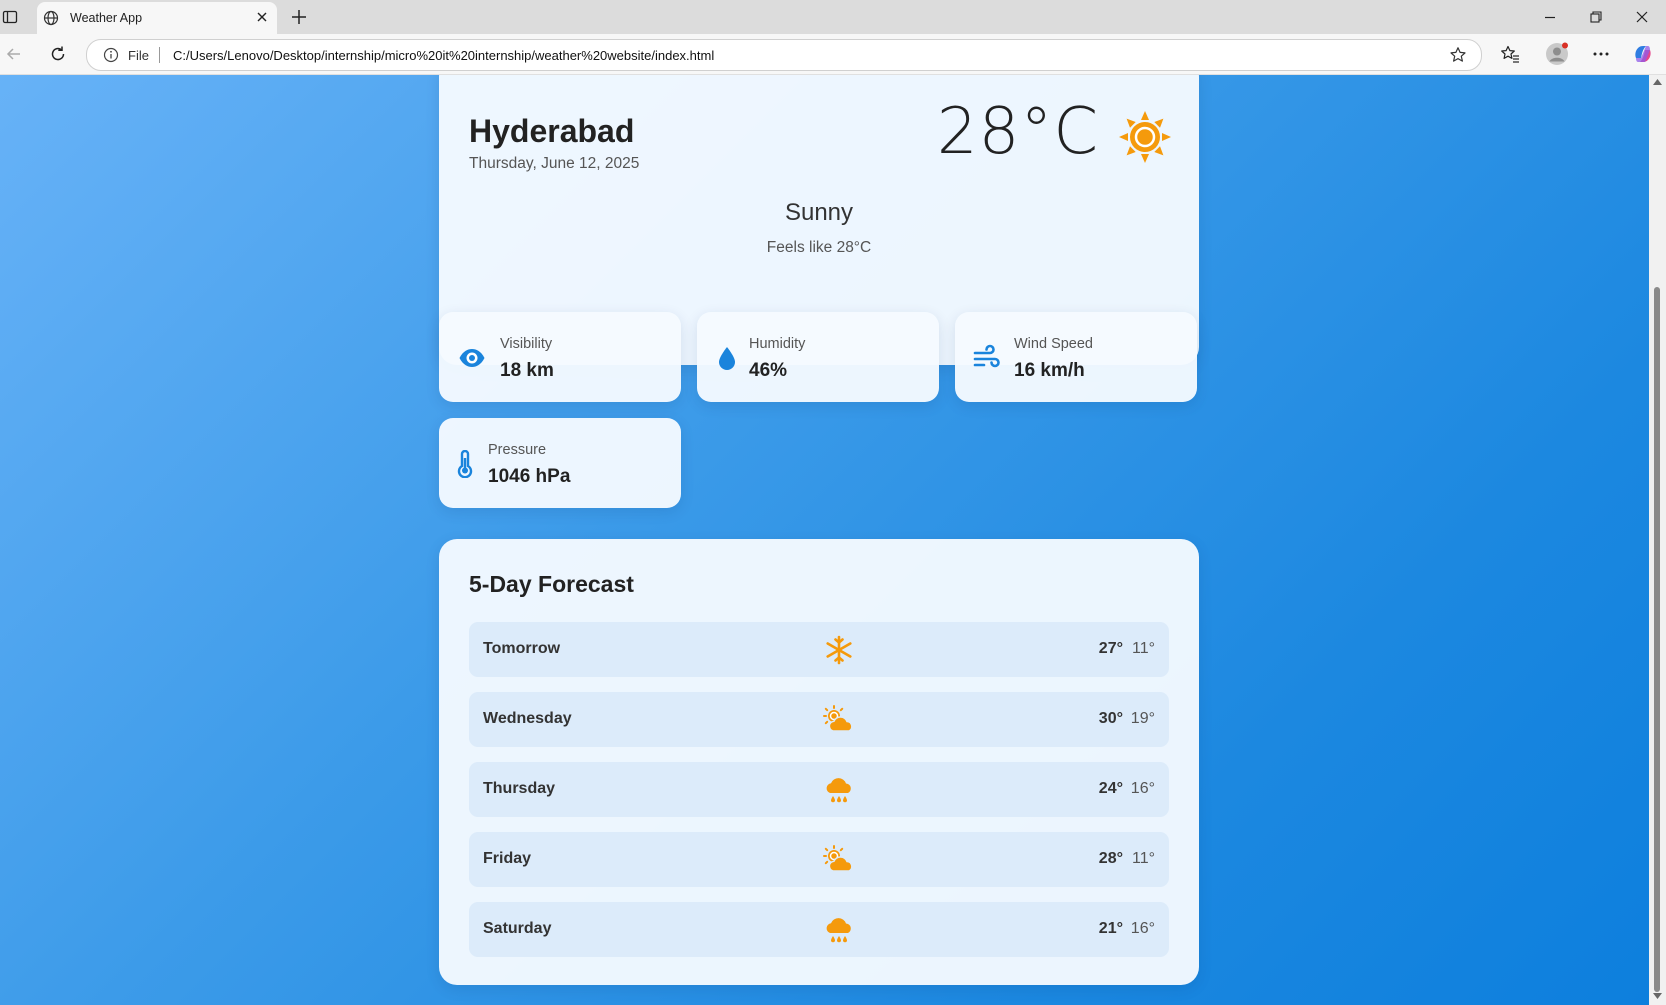 This screenshot has height=1005, width=1666. Describe the element at coordinates (1642, 17) in the screenshot. I see `close-window-icon` at that location.